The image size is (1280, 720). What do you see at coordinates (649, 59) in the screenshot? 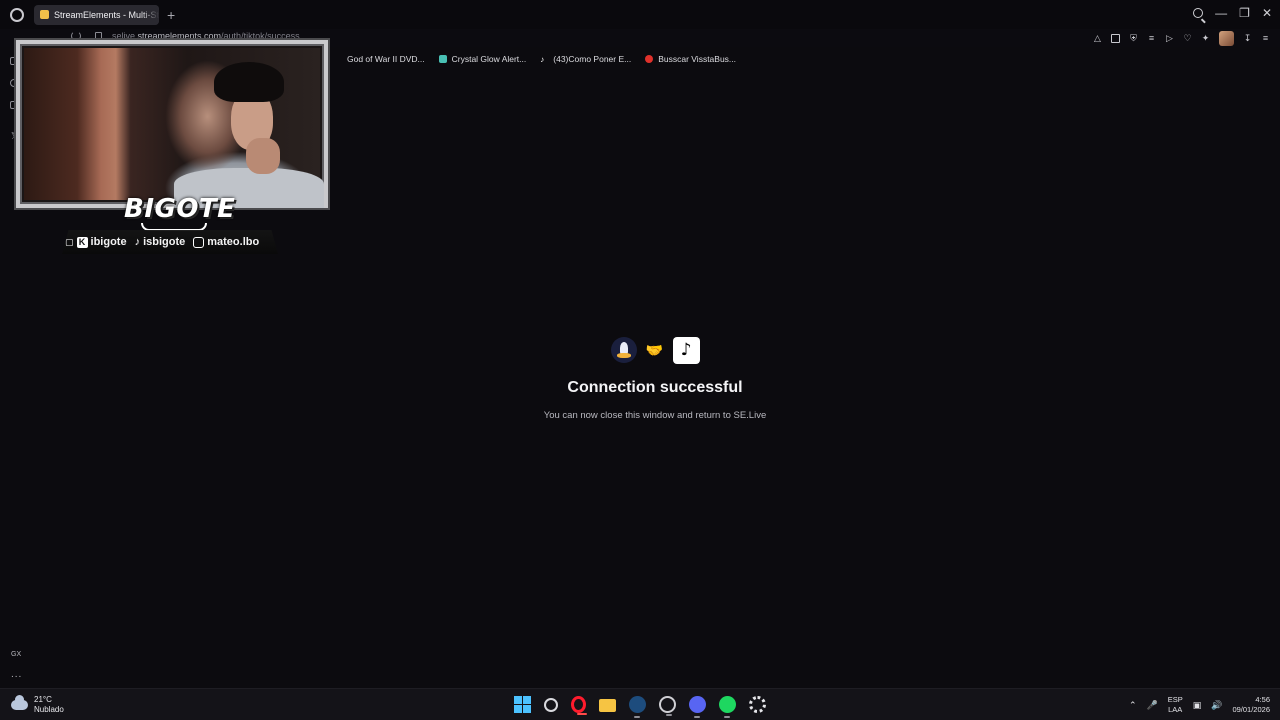
I see `youtube-favicon-icon` at bounding box center [649, 59].